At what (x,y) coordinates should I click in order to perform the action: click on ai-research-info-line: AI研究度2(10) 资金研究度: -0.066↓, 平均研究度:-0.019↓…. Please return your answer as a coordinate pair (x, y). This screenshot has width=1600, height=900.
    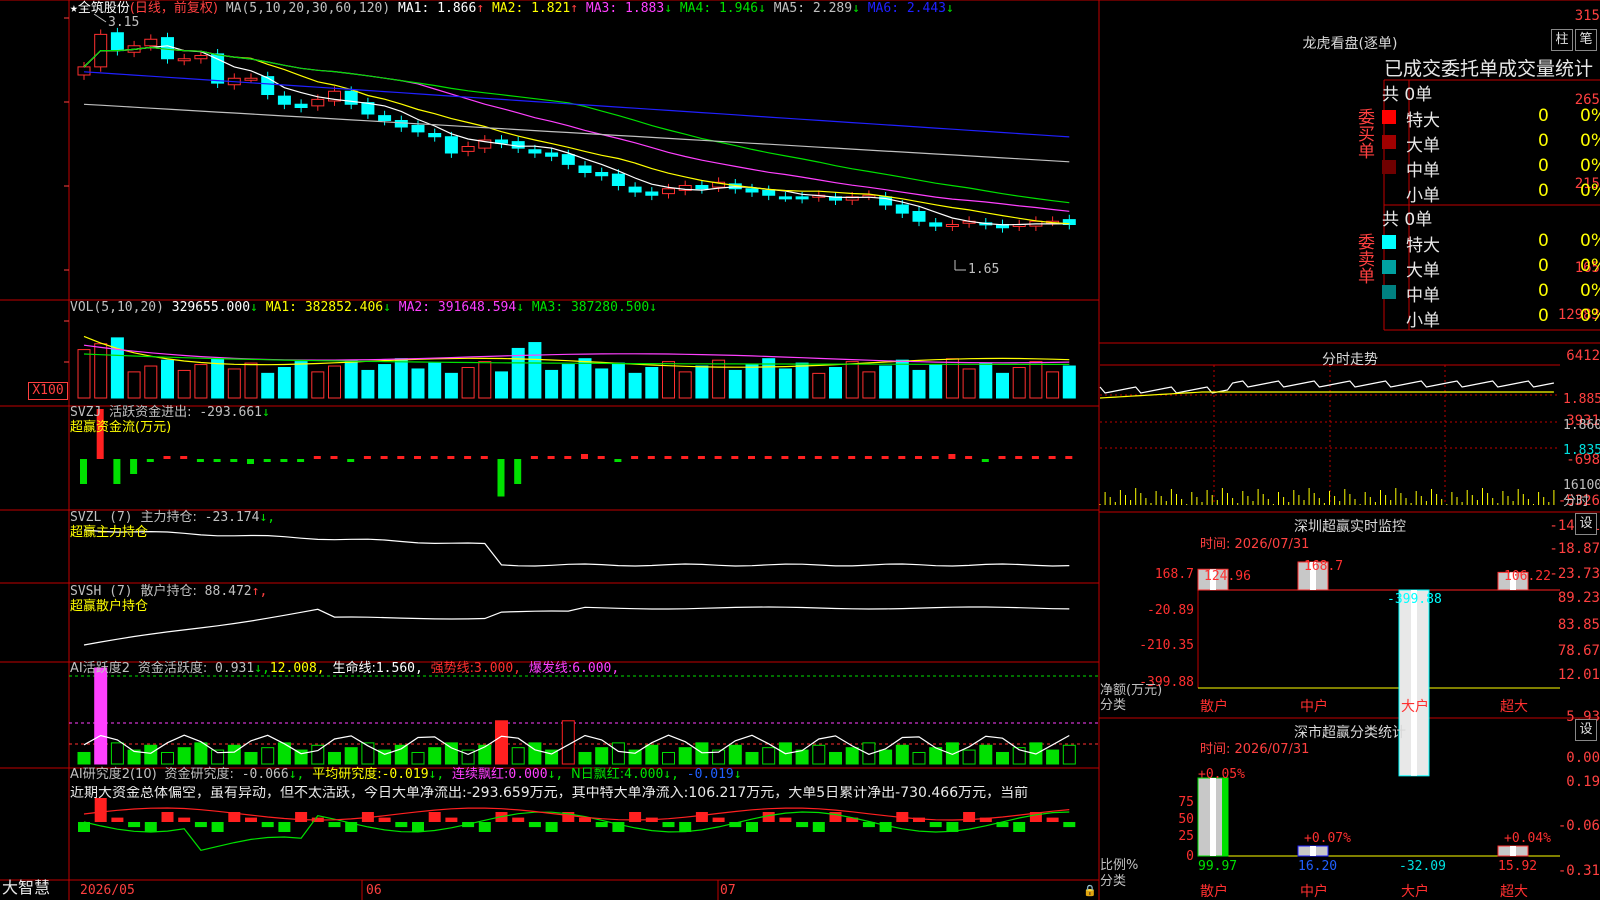
    Looking at the image, I should click on (406, 774).